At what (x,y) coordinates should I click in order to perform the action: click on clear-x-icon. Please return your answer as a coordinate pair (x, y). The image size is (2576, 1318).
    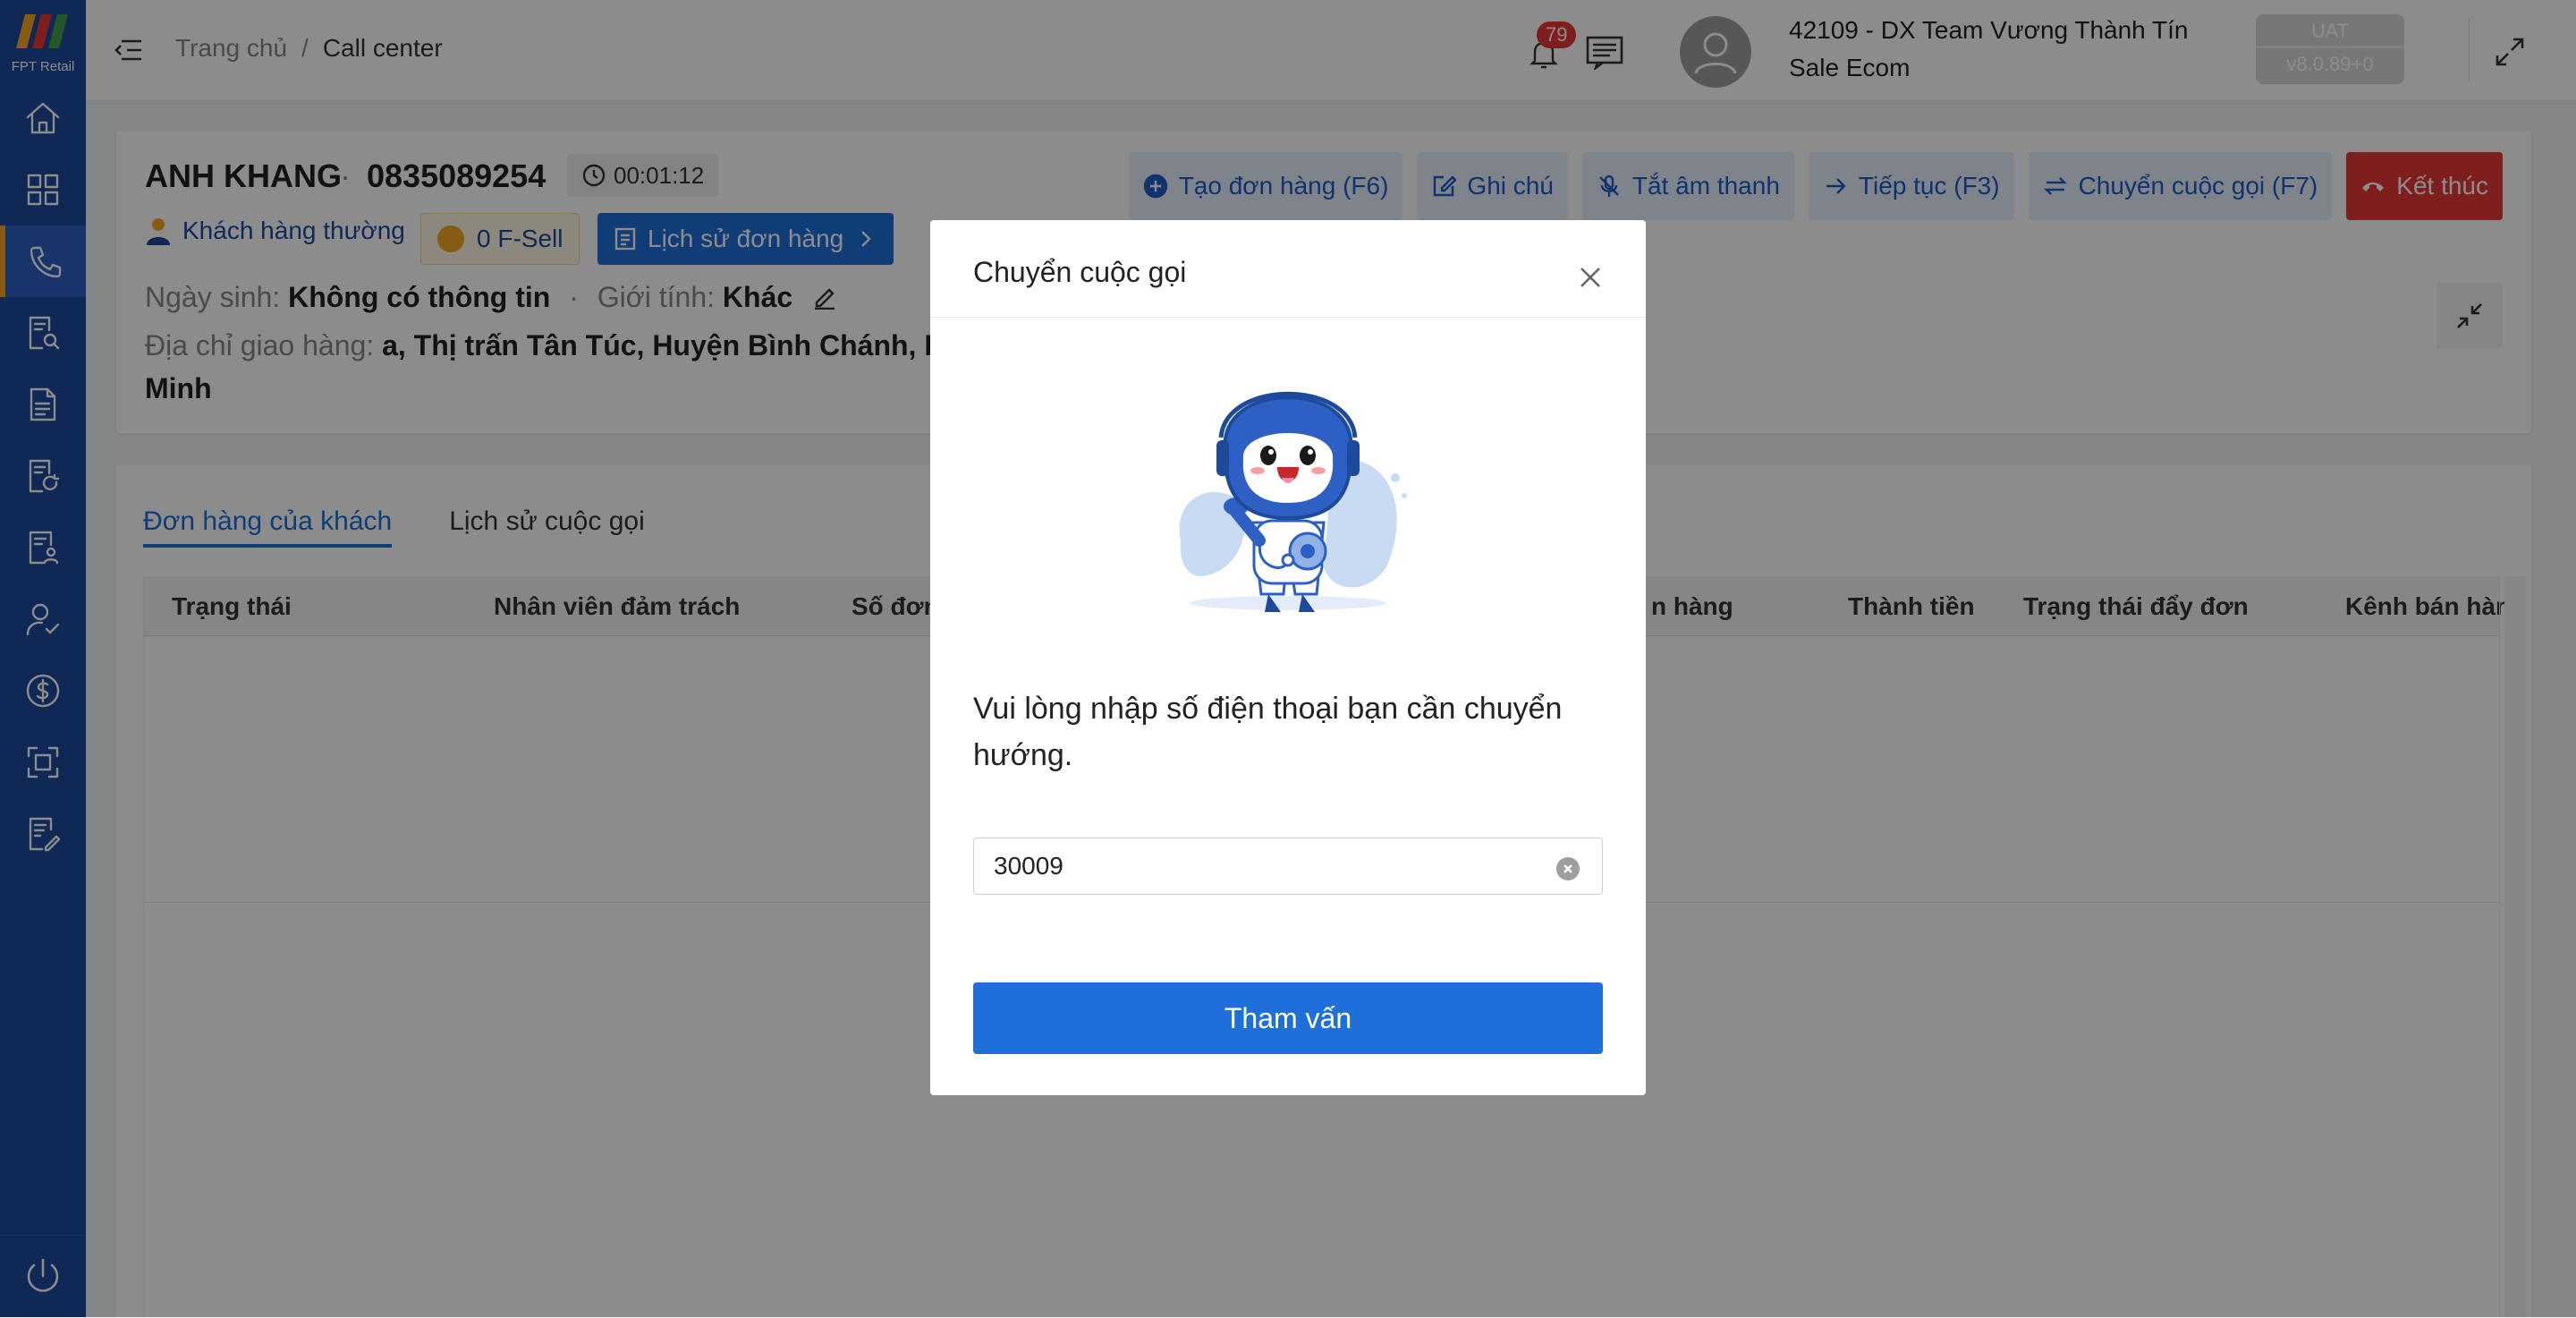
    Looking at the image, I should click on (1567, 868).